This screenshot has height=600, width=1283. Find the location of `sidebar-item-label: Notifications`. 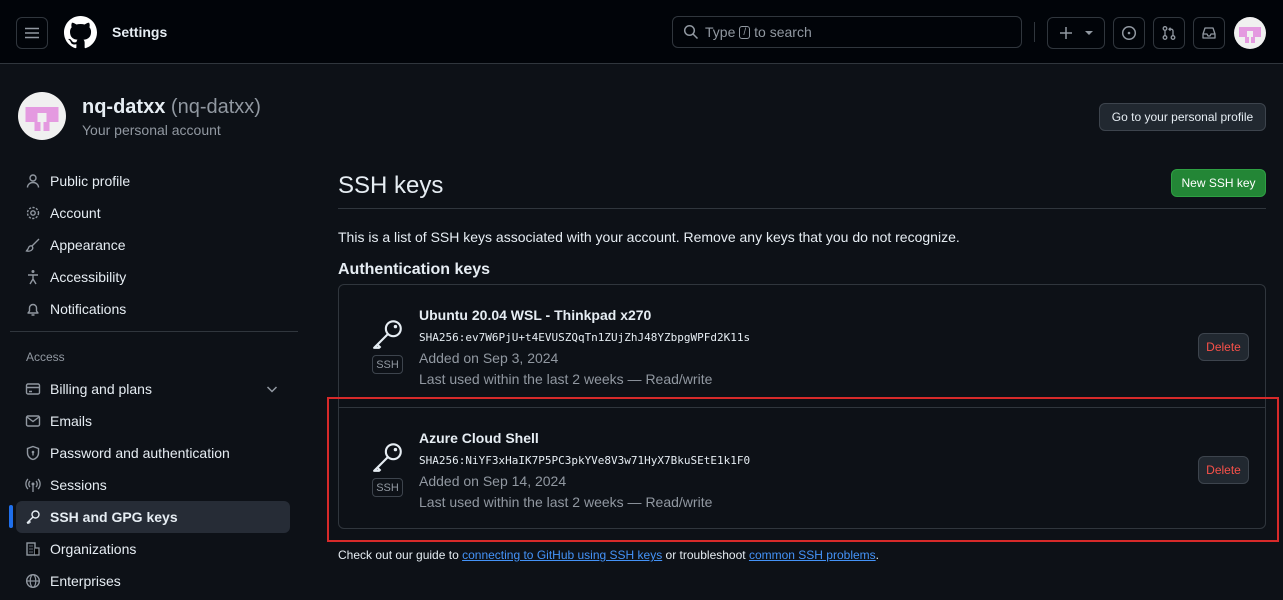

sidebar-item-label: Notifications is located at coordinates (88, 309).